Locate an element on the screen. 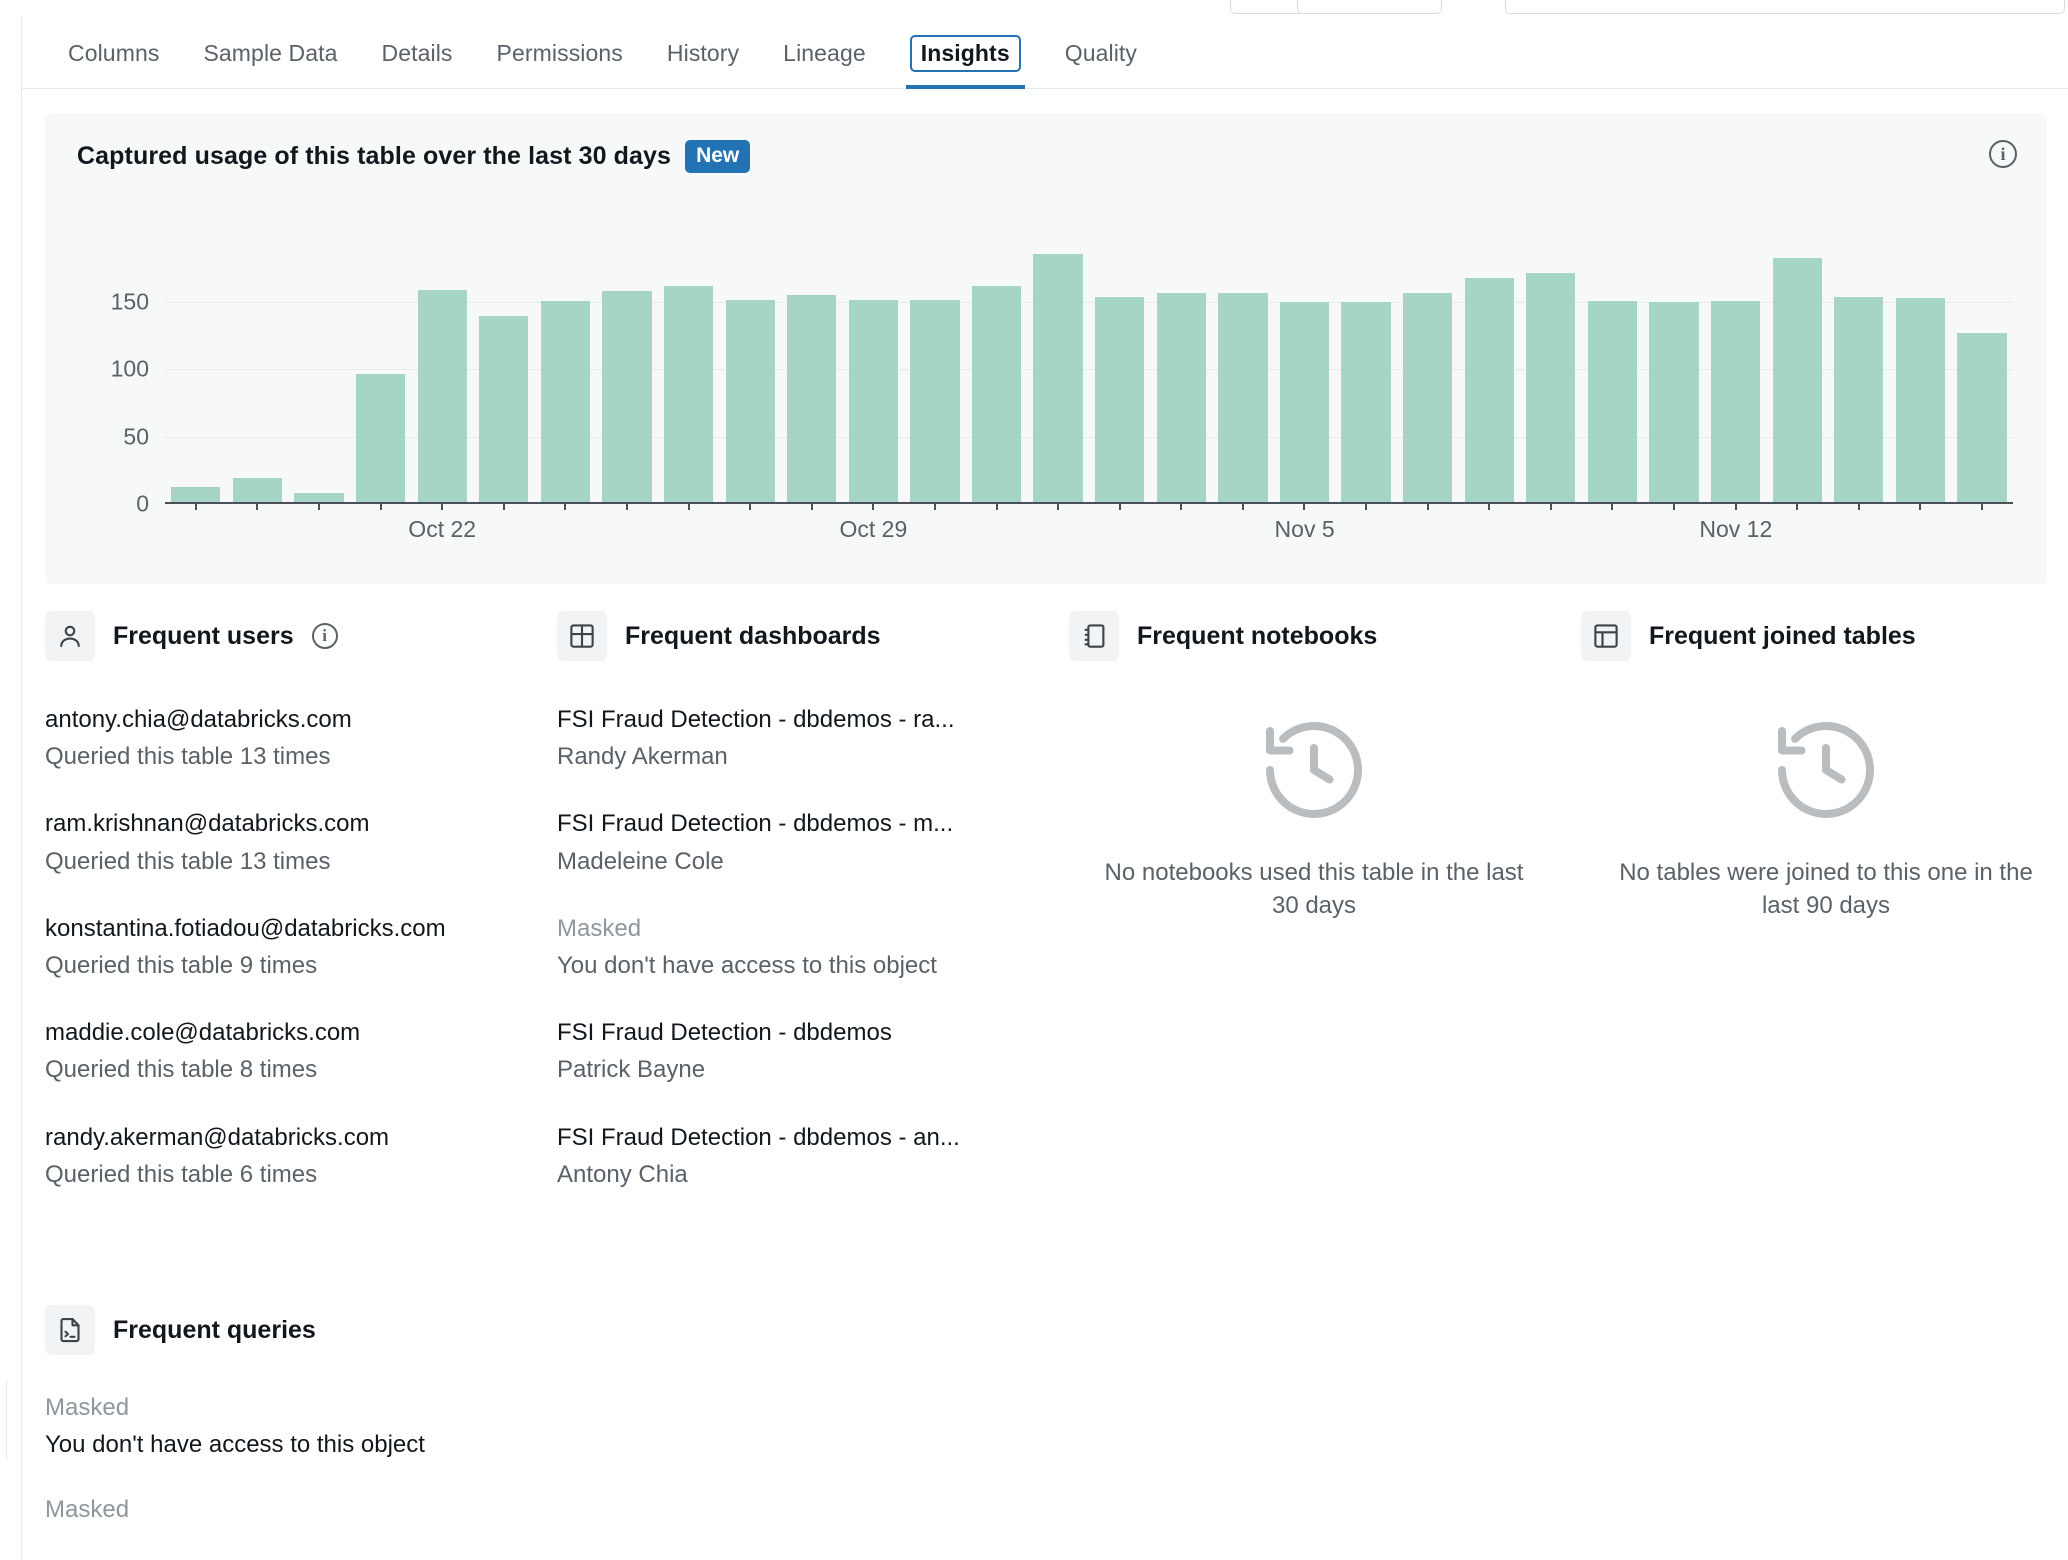  frequent-queries-title: Frequent queries is located at coordinates (214, 1329).